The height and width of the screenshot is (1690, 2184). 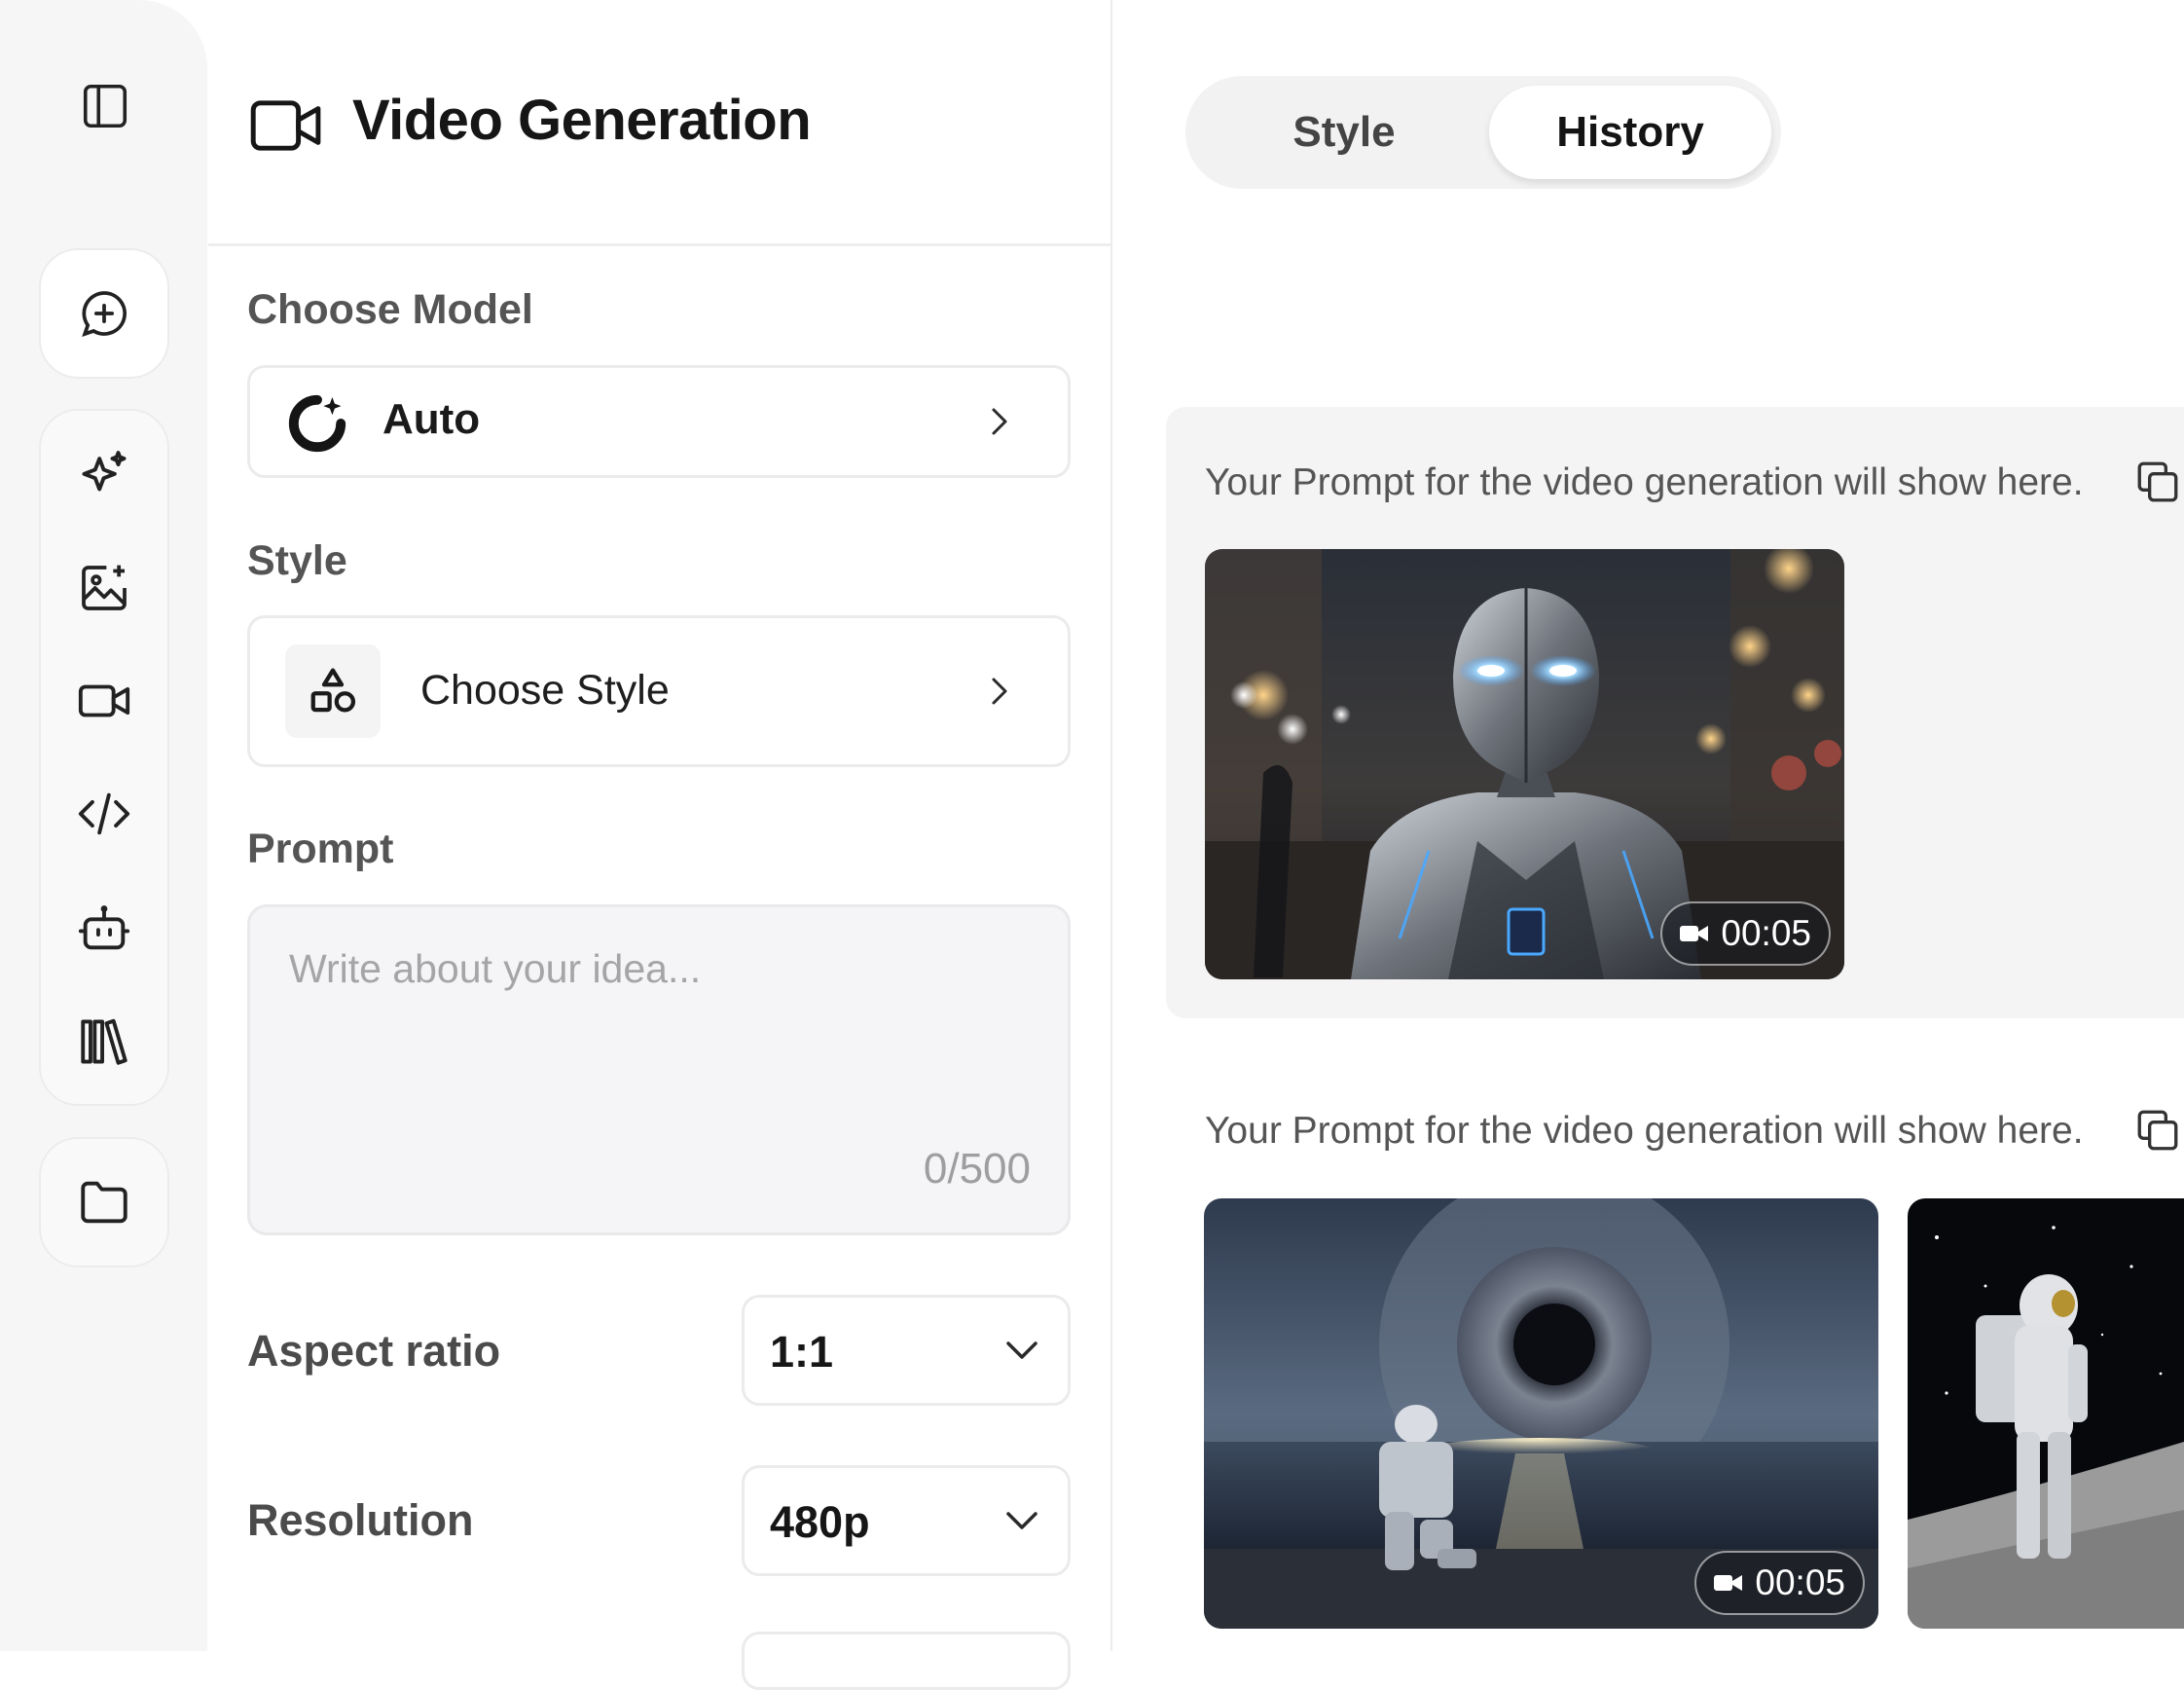 What do you see at coordinates (906, 1520) in the screenshot?
I see `resolution-select: 480p` at bounding box center [906, 1520].